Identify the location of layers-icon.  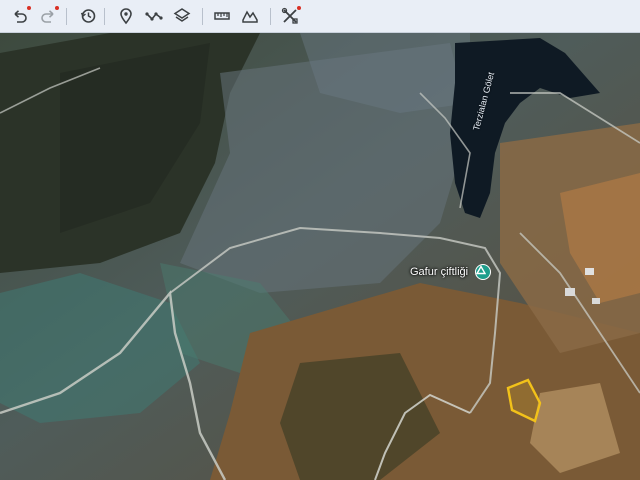
(182, 15).